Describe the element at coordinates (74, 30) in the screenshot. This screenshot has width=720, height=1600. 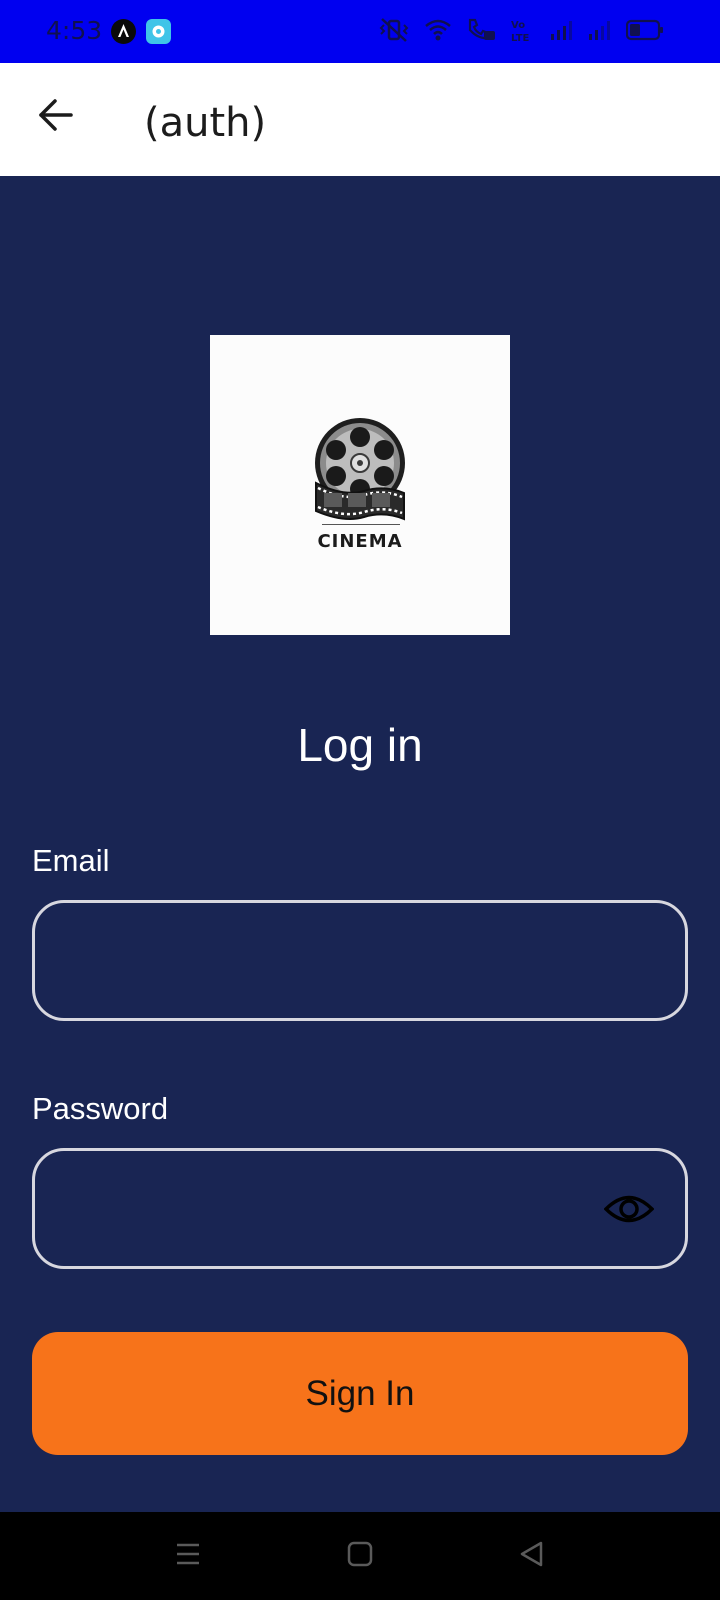
I see `status-time: 4:53` at that location.